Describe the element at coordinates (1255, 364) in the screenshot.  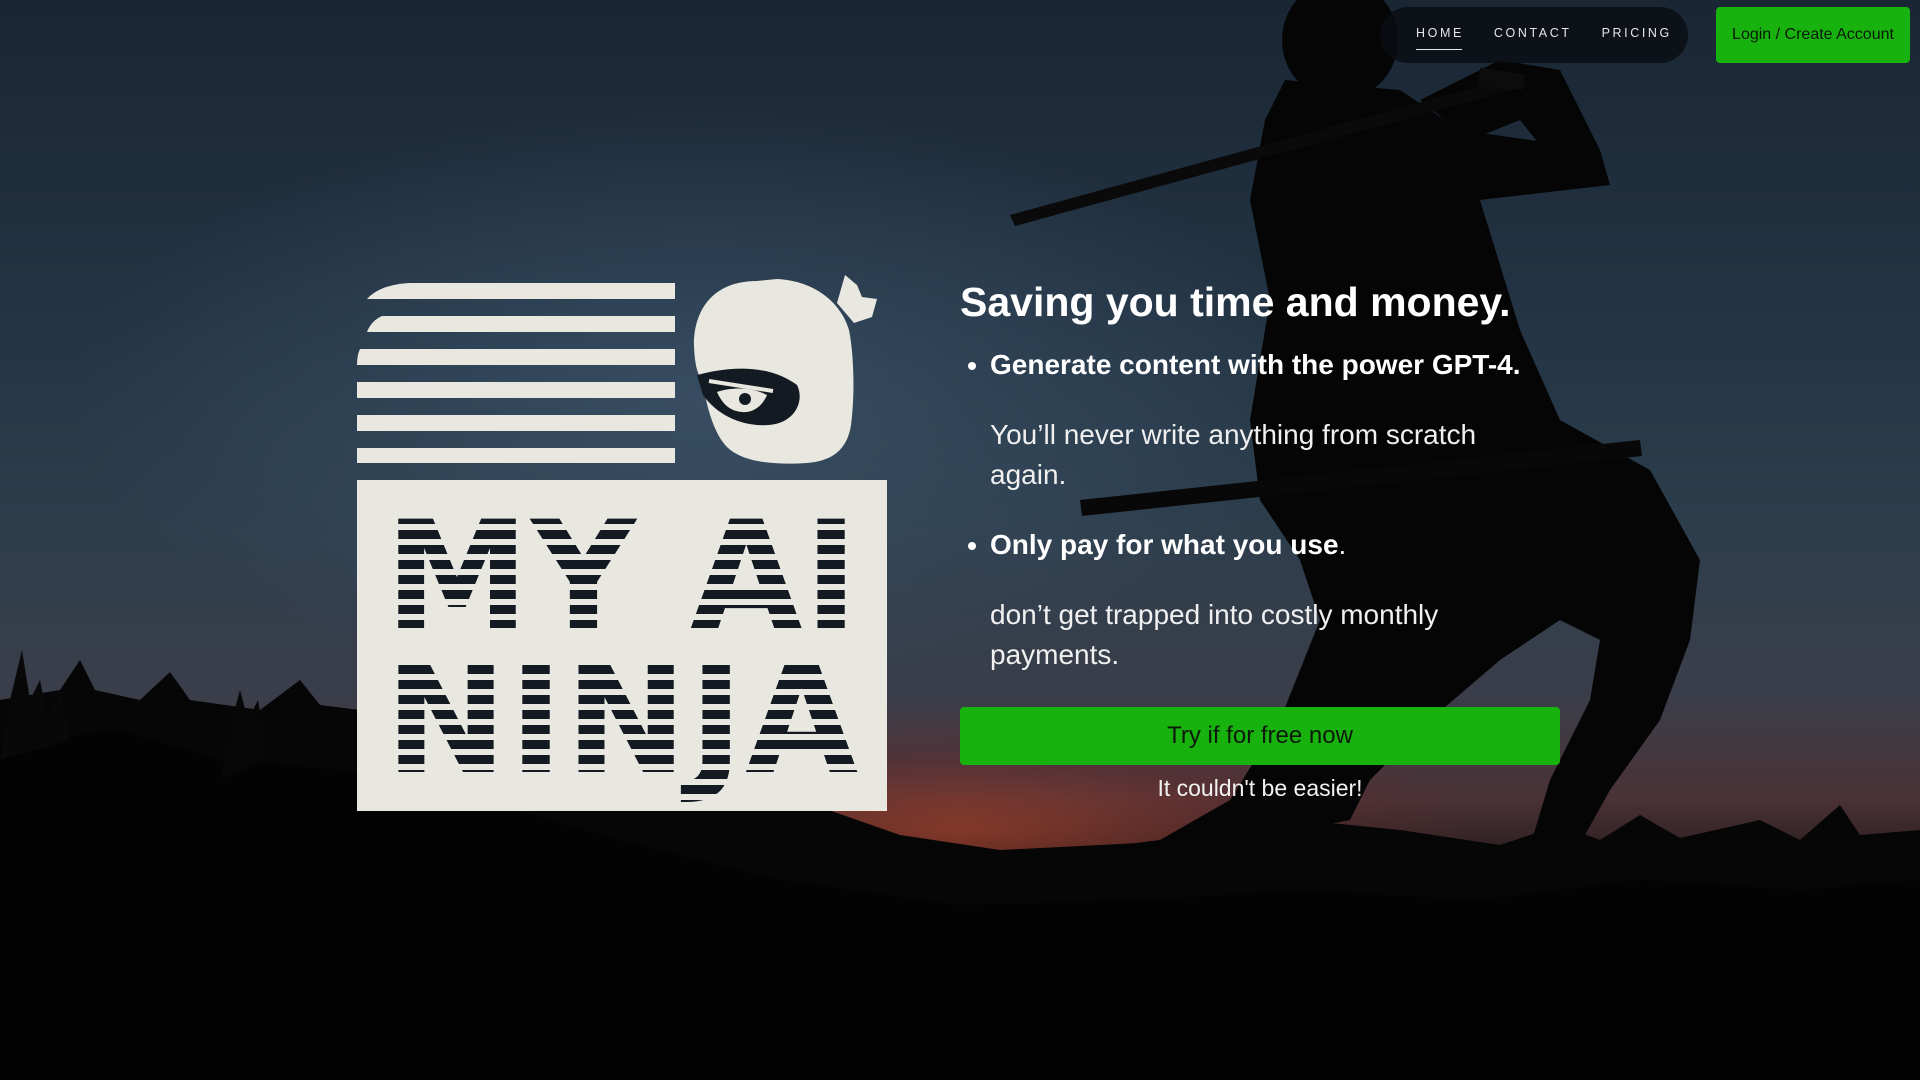
I see `feature-title: Generate content with the power GPT-4.` at that location.